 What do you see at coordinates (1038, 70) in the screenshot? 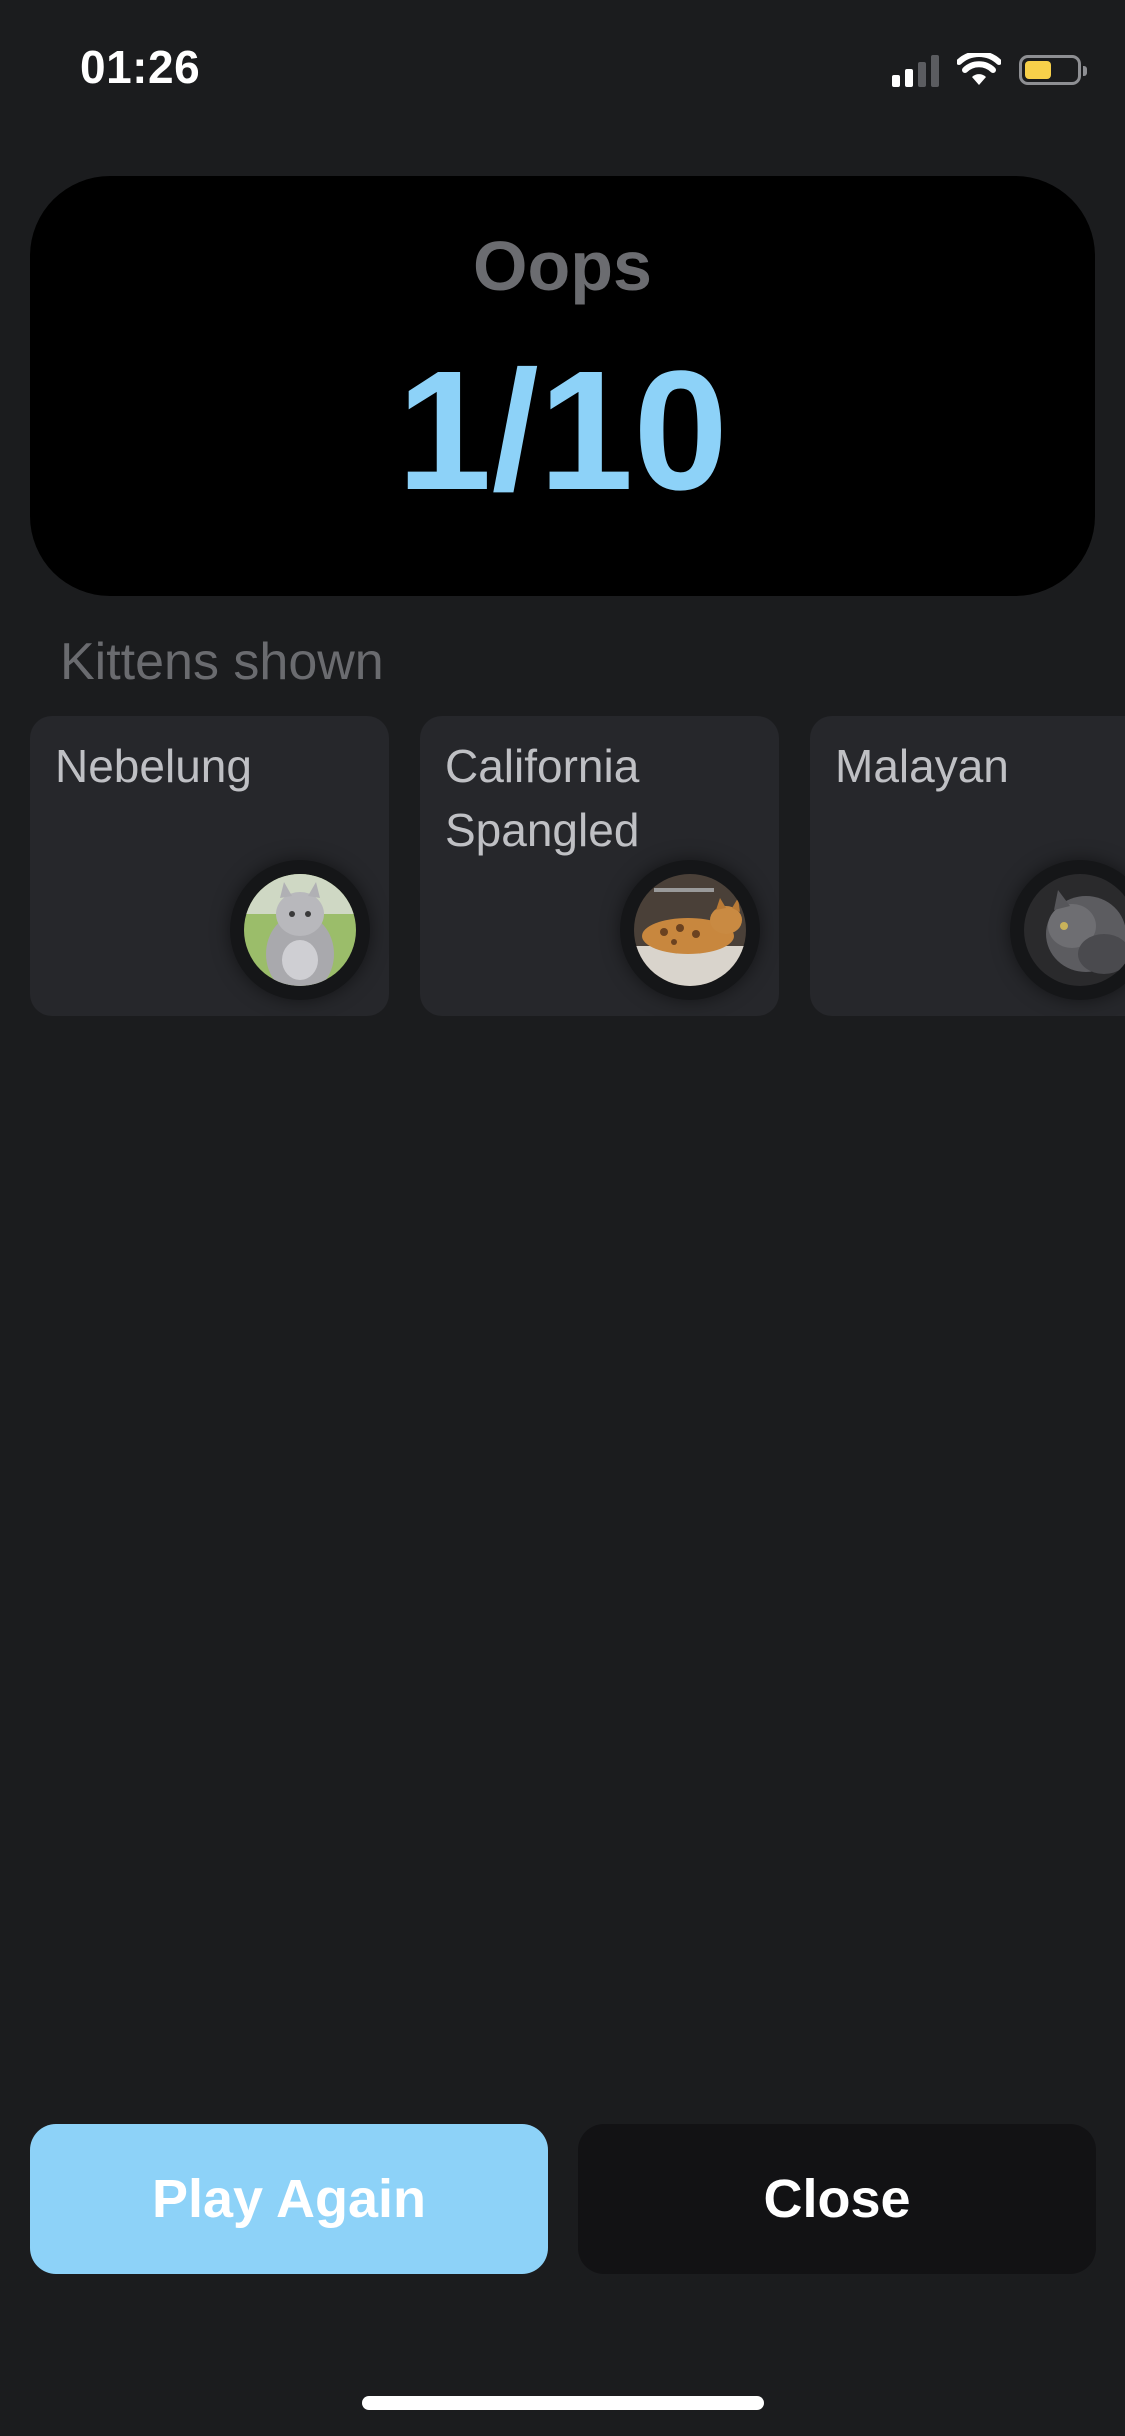
I see `battery-level` at bounding box center [1038, 70].